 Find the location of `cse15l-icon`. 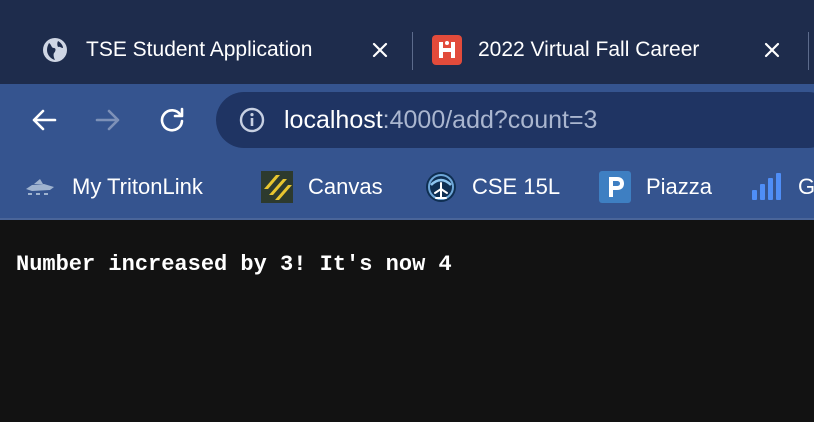

cse15l-icon is located at coordinates (441, 187).